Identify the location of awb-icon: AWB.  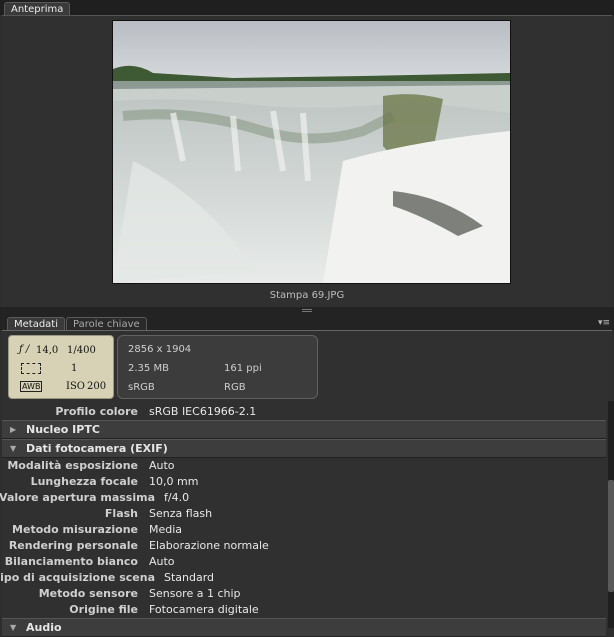
(31, 386).